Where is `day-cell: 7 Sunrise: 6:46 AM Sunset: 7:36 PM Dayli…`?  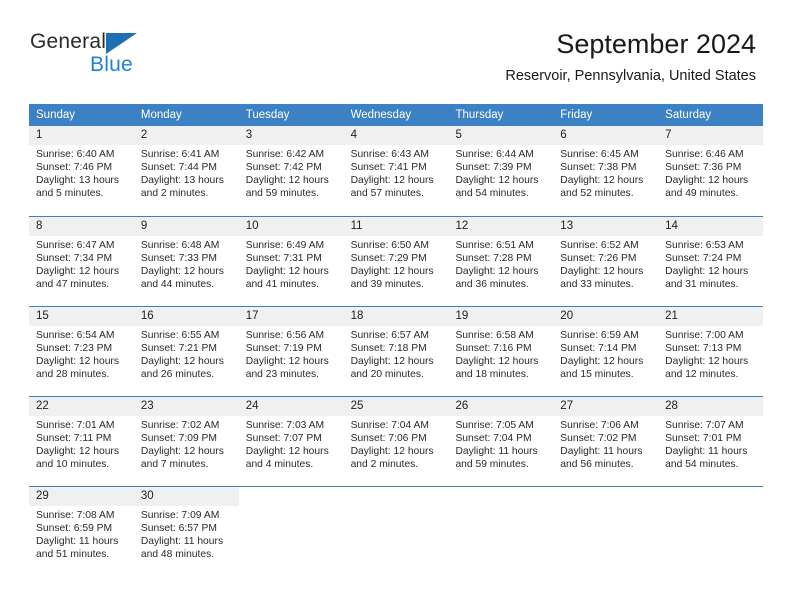
day-cell: 7 Sunrise: 6:46 AM Sunset: 7:36 PM Dayli… is located at coordinates (711, 171).